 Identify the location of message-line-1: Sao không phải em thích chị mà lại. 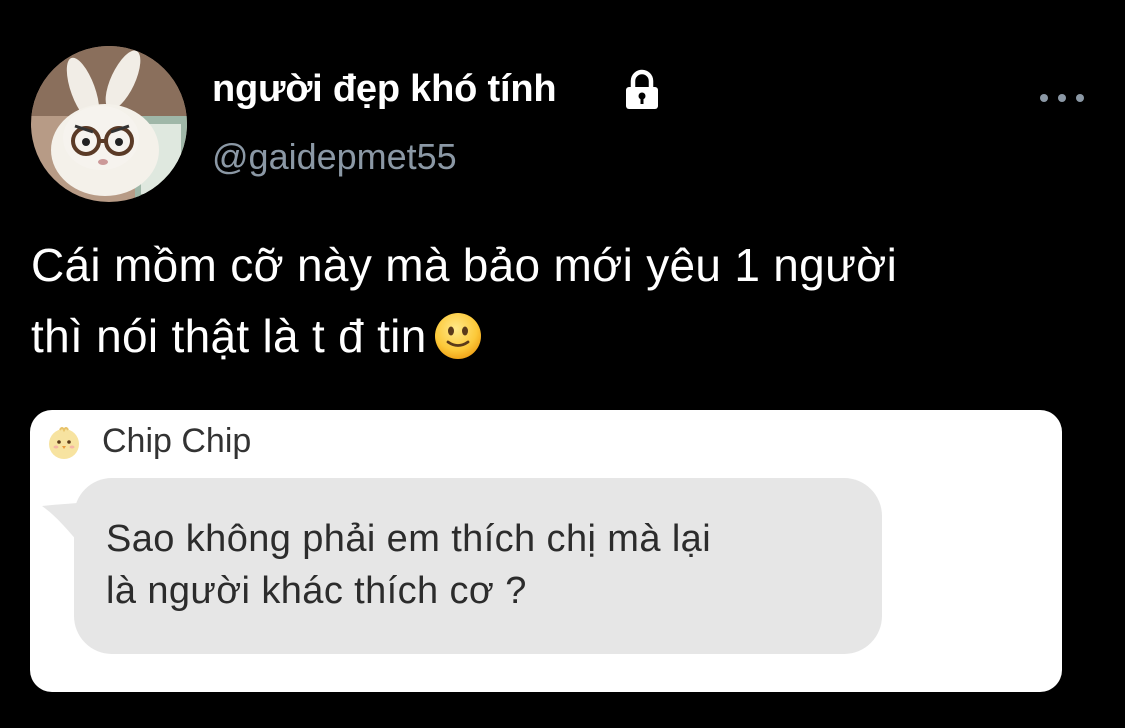
(409, 539).